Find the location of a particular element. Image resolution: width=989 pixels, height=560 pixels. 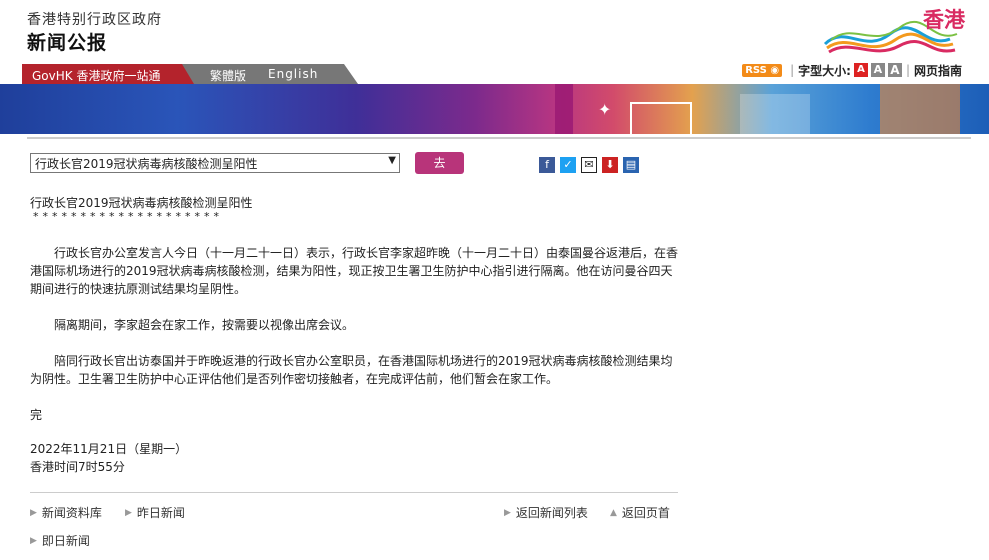

news-archive-link: ▶ 新闻资料库 is located at coordinates (66, 512).